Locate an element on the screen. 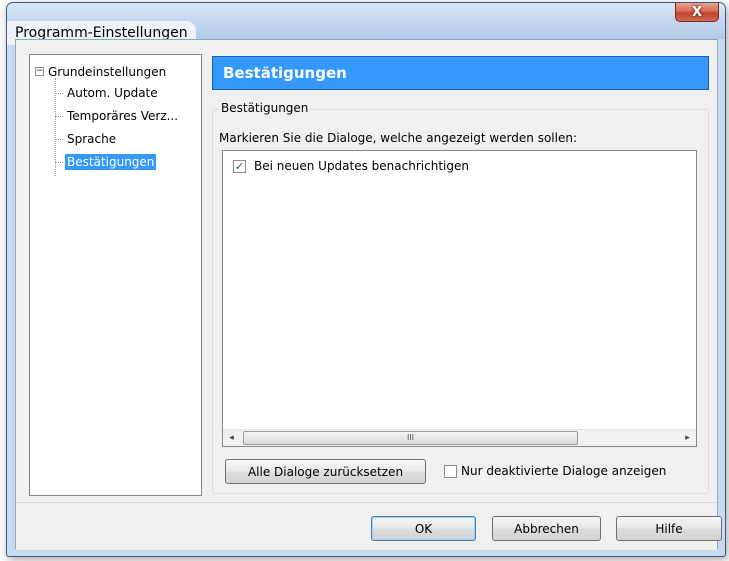  only-disabled-option: Nur deaktivierte Dialoge anzeigen is located at coordinates (555, 471).